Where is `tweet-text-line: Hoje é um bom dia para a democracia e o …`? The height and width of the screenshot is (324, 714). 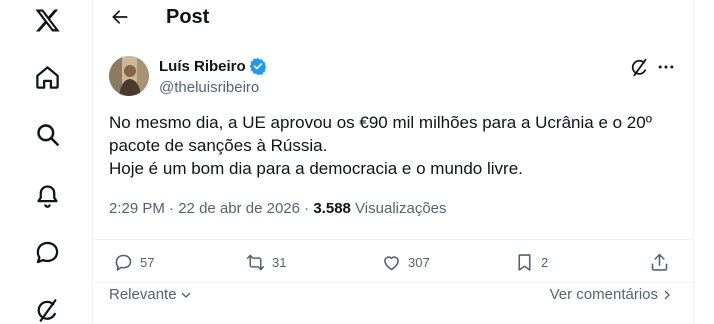
tweet-text-line: Hoje é um bom dia para a democracia e o … is located at coordinates (316, 168).